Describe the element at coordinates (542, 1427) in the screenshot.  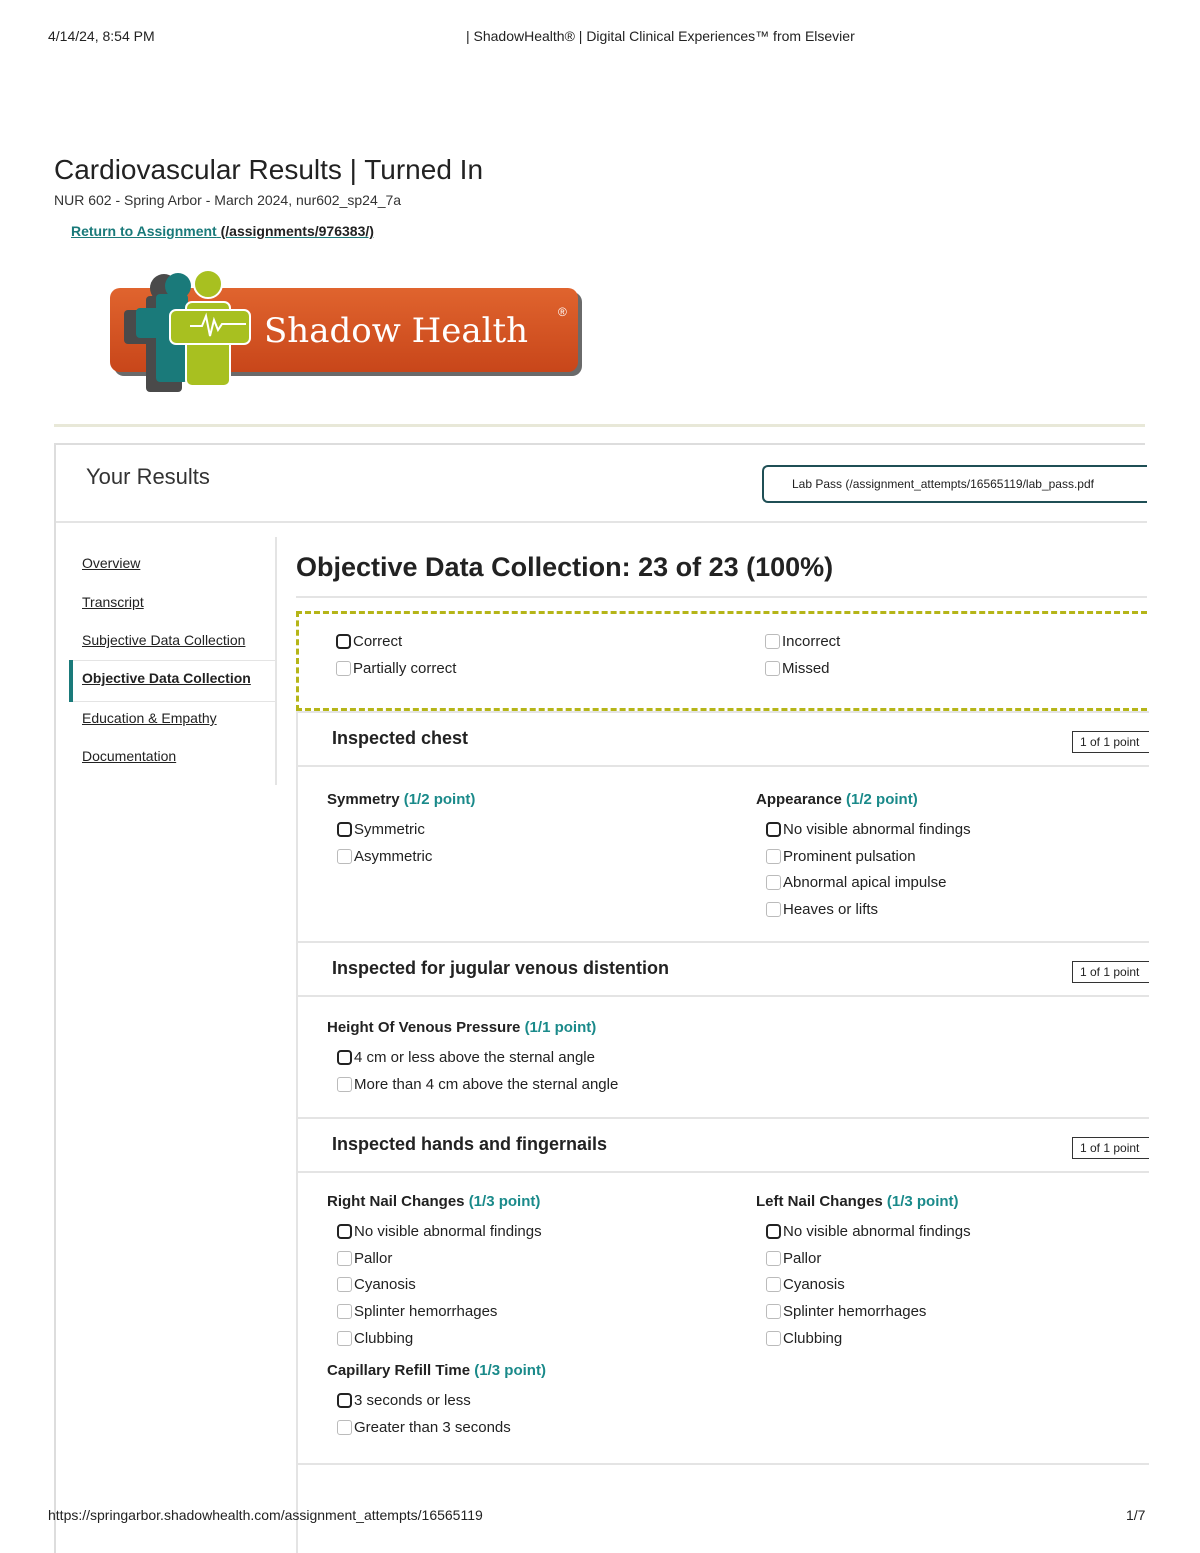
I see `option: Greater than 3 seconds` at that location.